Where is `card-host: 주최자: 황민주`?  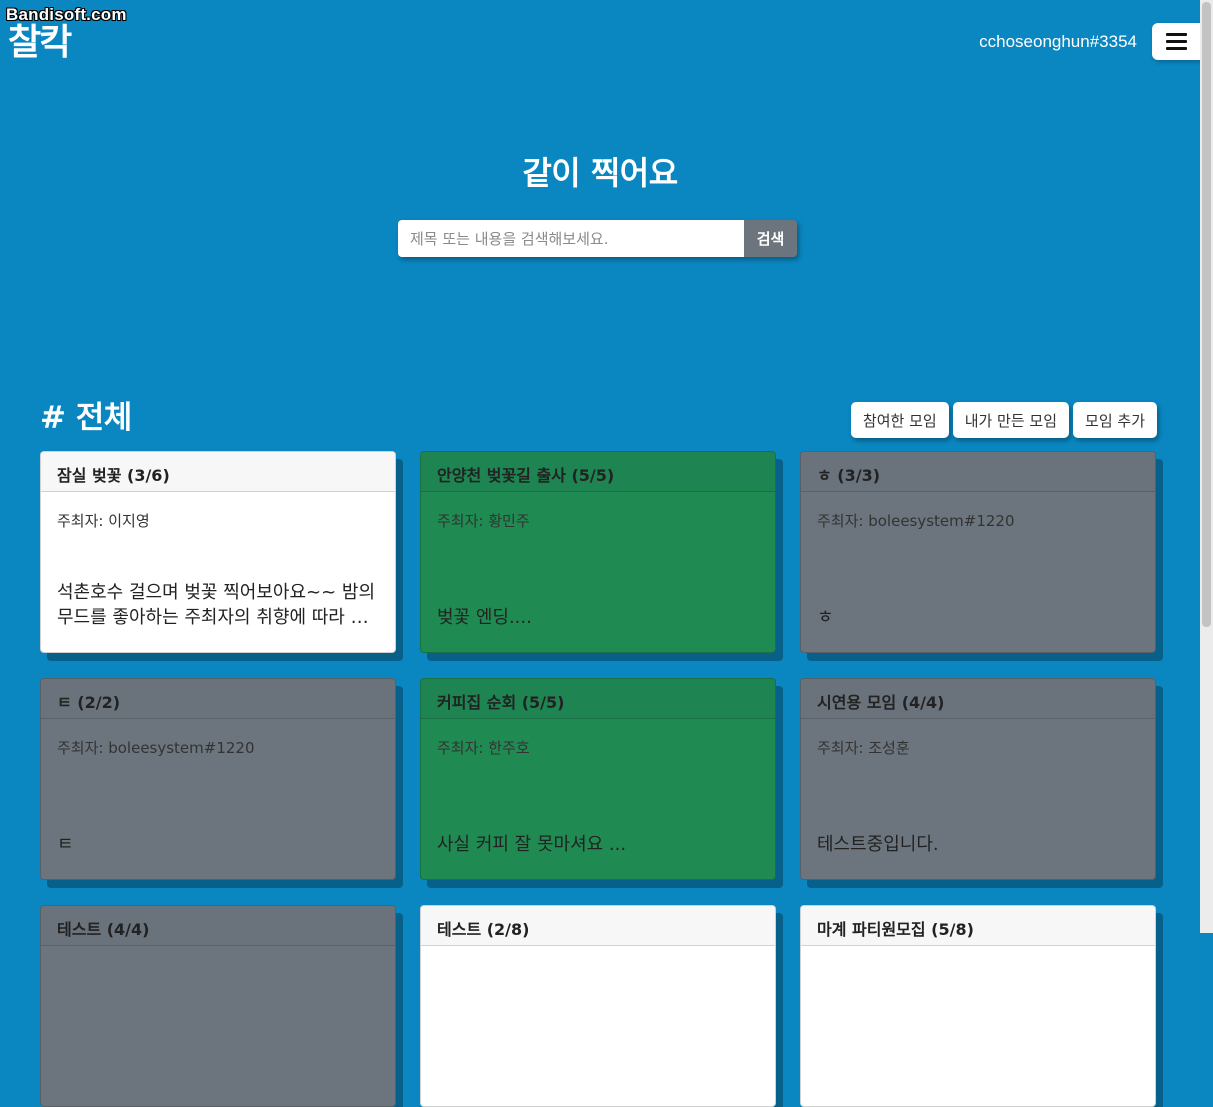 card-host: 주최자: 황민주 is located at coordinates (483, 521).